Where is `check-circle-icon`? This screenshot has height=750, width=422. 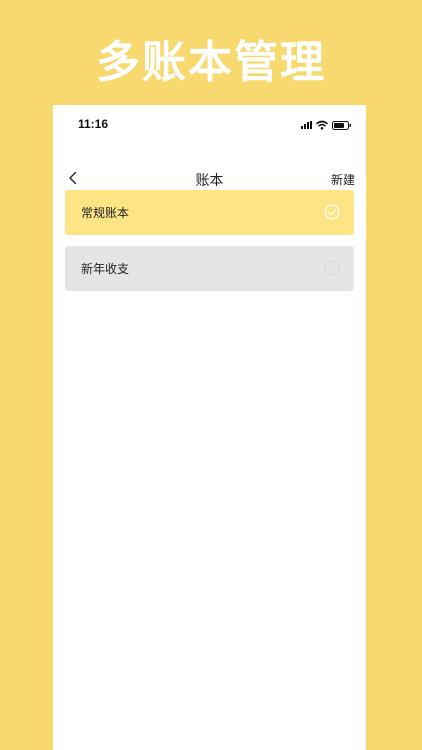
check-circle-icon is located at coordinates (332, 212).